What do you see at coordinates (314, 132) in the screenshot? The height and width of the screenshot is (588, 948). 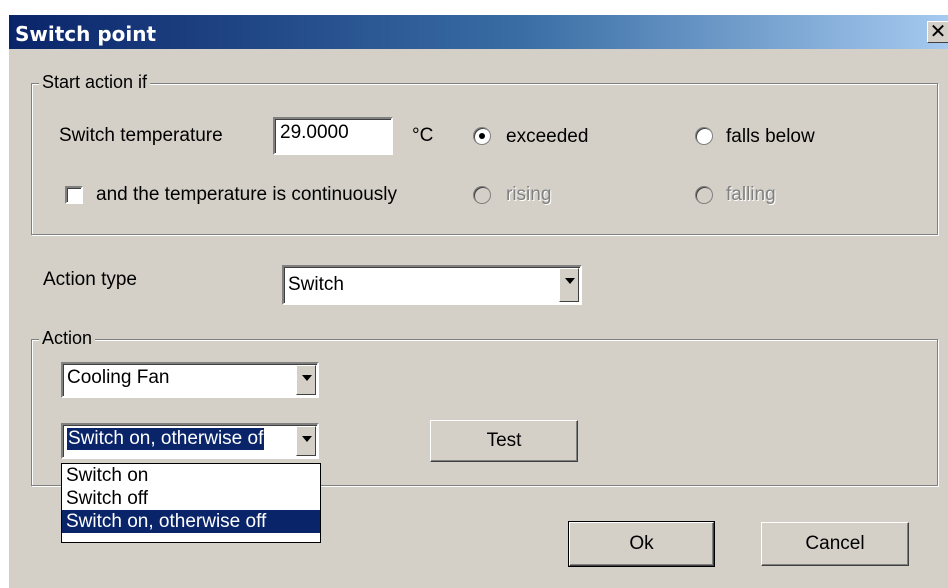 I see `temperature-value: 29.0000` at bounding box center [314, 132].